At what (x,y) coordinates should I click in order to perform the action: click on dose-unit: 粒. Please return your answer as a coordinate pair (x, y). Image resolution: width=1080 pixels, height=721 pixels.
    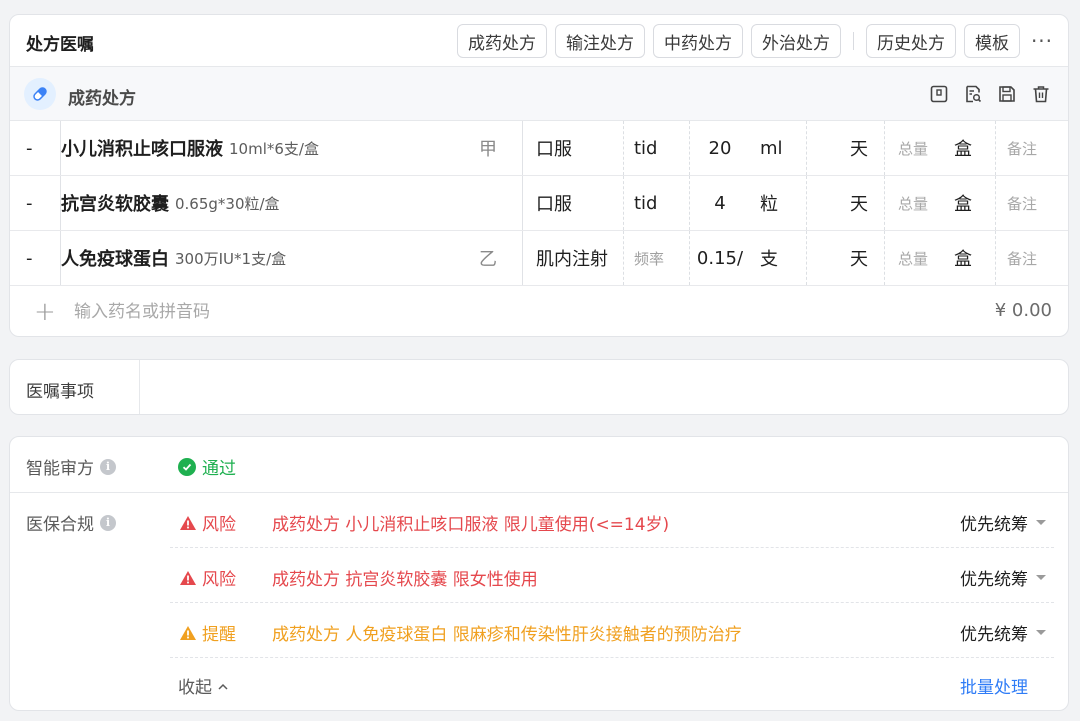
    Looking at the image, I should click on (769, 204).